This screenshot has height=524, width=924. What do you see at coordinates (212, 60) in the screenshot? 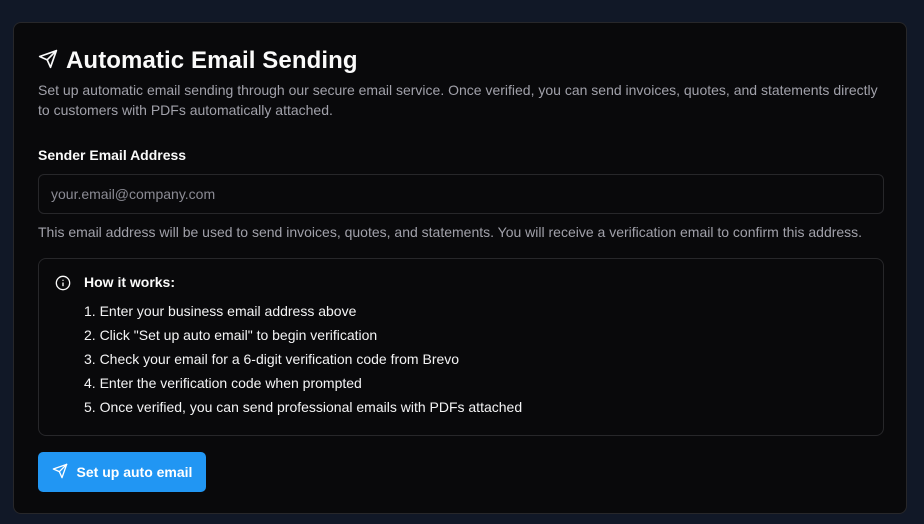
I see `page-title: Automatic Email Sending` at bounding box center [212, 60].